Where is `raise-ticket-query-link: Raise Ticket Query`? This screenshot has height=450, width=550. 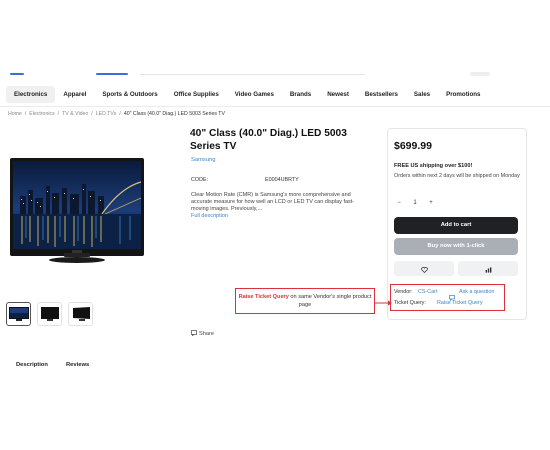
raise-ticket-query-link: Raise Ticket Query is located at coordinates (460, 303).